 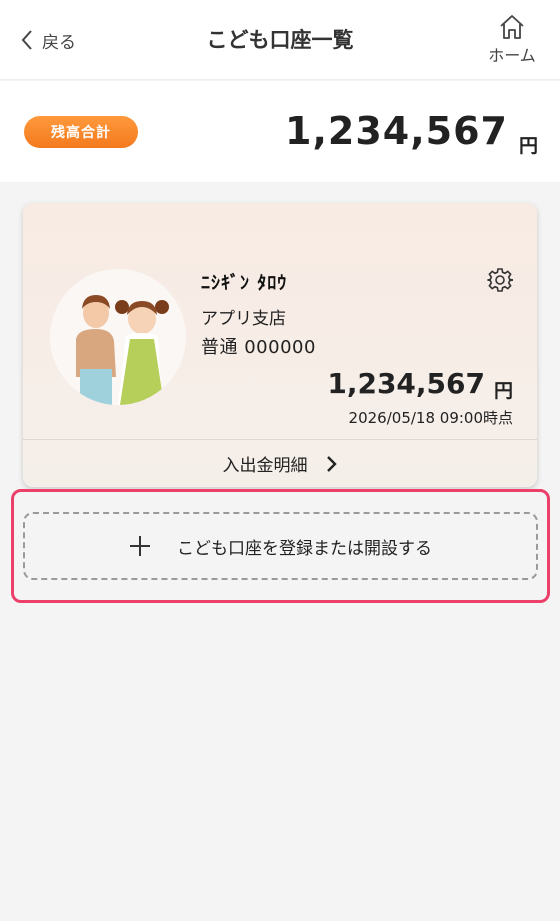 I want to click on transaction-history-label: 入出金明細, so click(x=265, y=466).